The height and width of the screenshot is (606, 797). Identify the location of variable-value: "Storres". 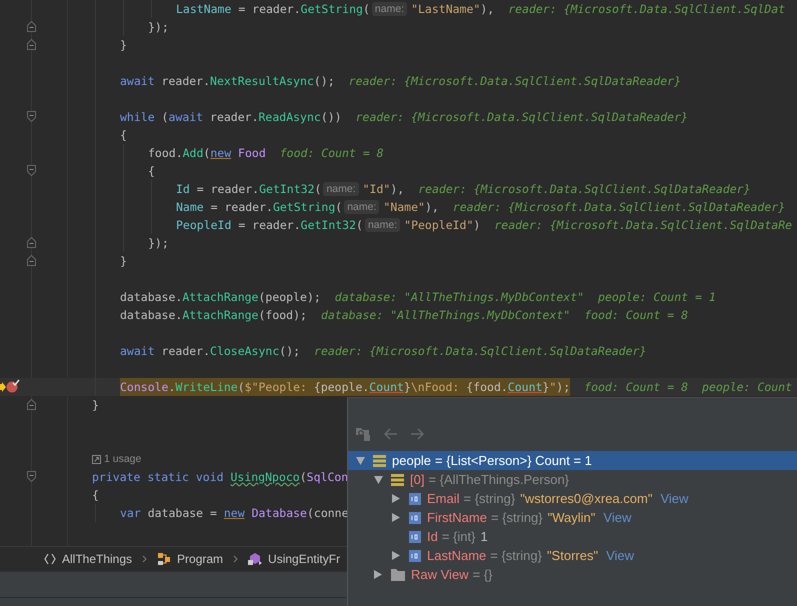
(572, 555).